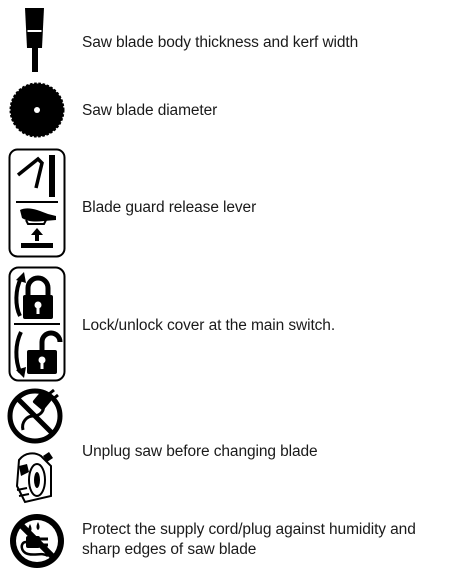 Image resolution: width=476 pixels, height=576 pixels. Describe the element at coordinates (169, 549) in the screenshot. I see `symbol-label-protect-cord-line2: sharp edges of saw blade` at that location.